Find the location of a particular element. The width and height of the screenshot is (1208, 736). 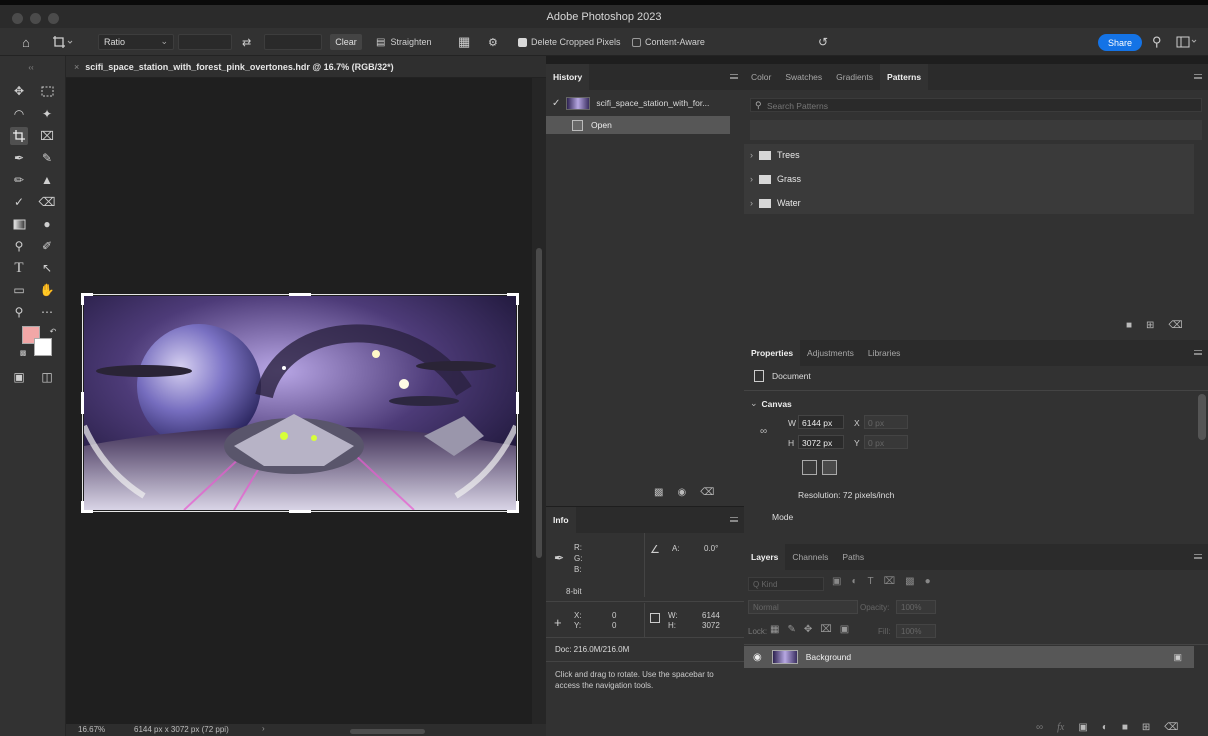

background-color-swatch is located at coordinates (43, 347).